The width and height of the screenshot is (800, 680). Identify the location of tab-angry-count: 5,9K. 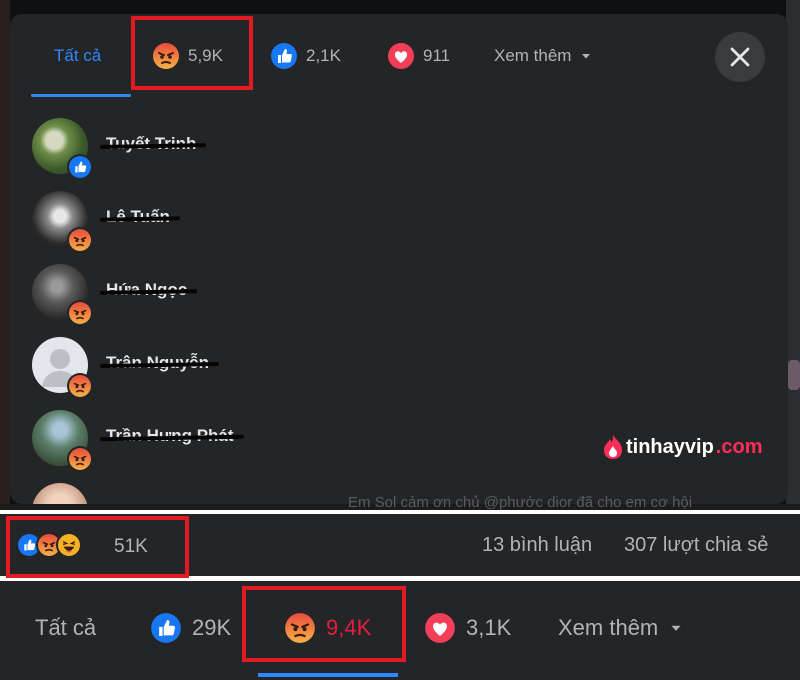
(205, 55).